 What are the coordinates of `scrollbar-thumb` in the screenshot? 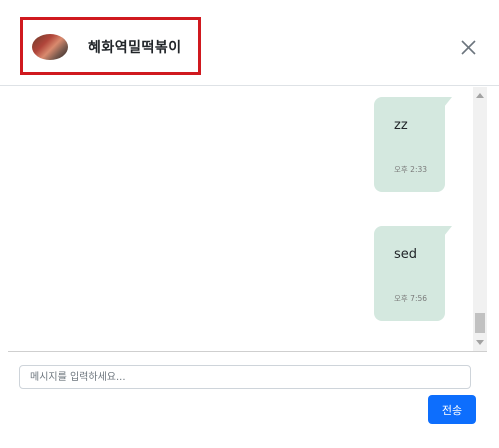 It's located at (480, 323).